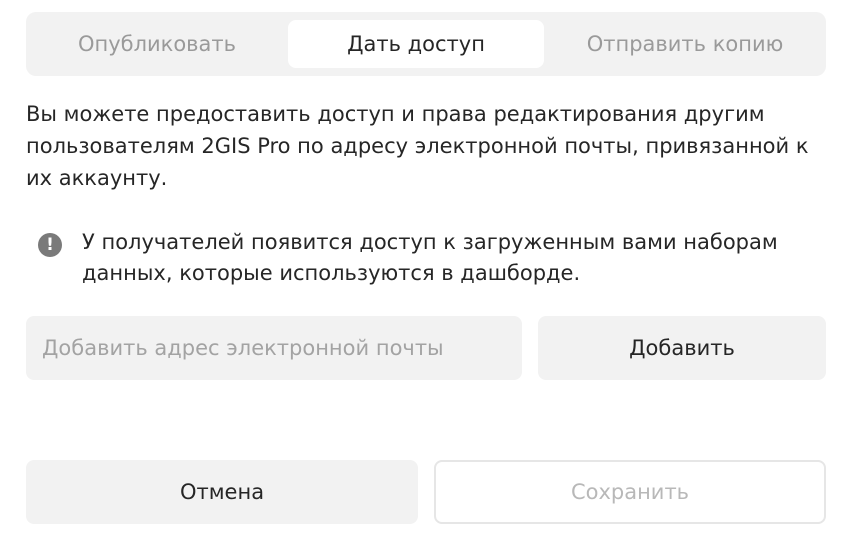 The height and width of the screenshot is (544, 854). I want to click on tab-give-access: Дать доступ, so click(416, 44).